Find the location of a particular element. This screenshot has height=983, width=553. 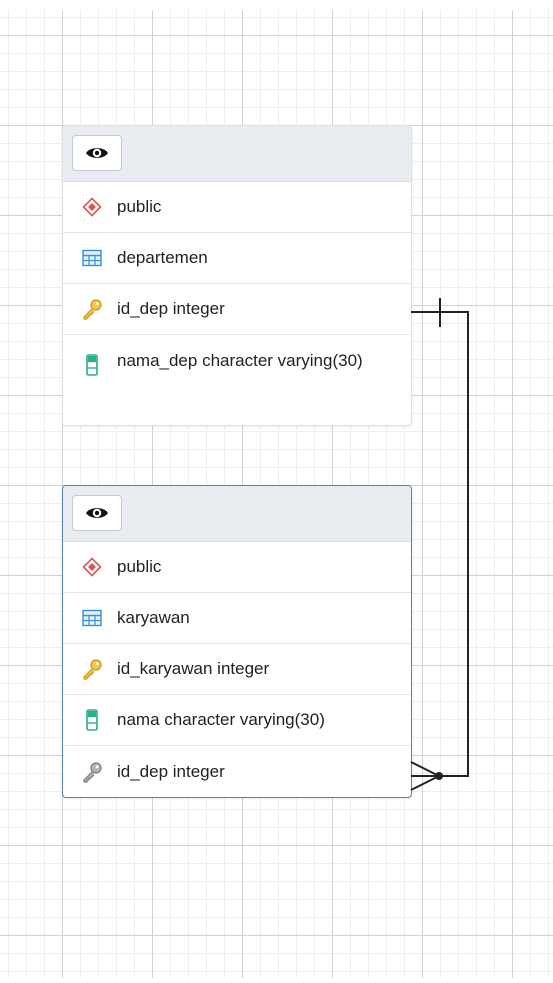

column-label: nama_dep character varying(30) is located at coordinates (240, 360).